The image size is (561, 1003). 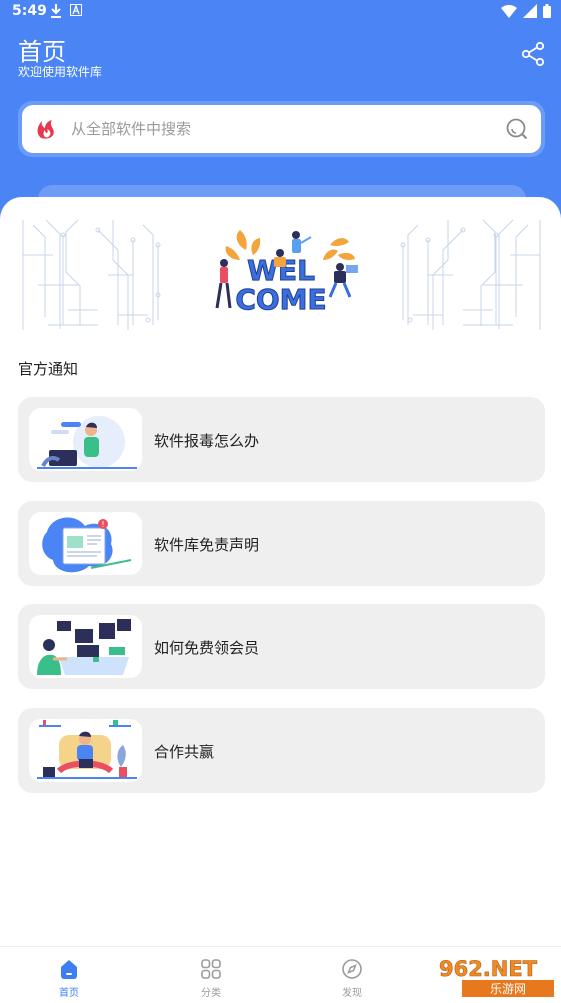 I want to click on share-icon, so click(x=533, y=54).